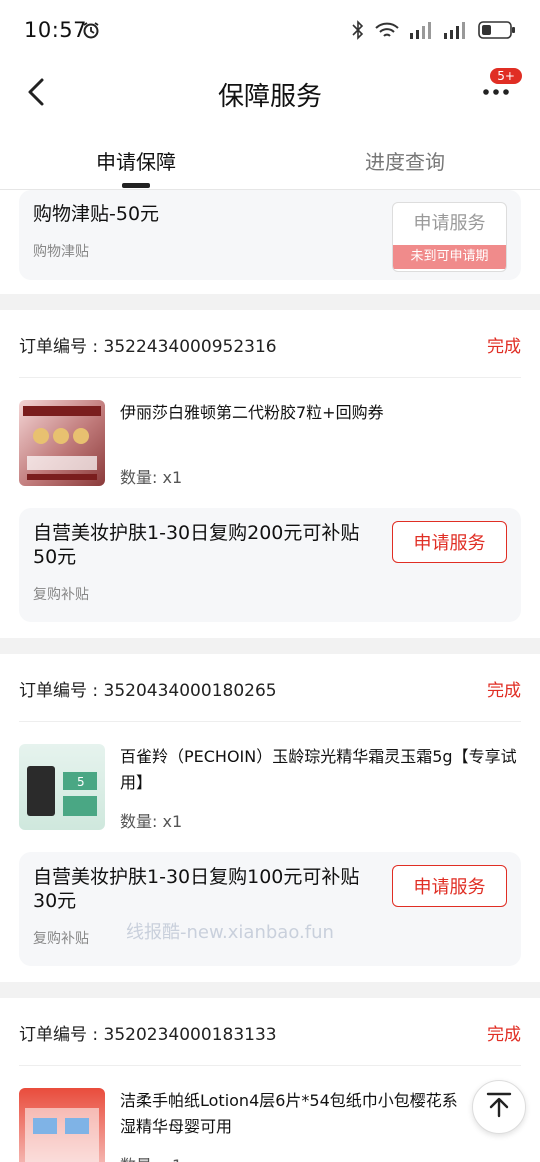  Describe the element at coordinates (422, 32) in the screenshot. I see `signal-icon` at that location.